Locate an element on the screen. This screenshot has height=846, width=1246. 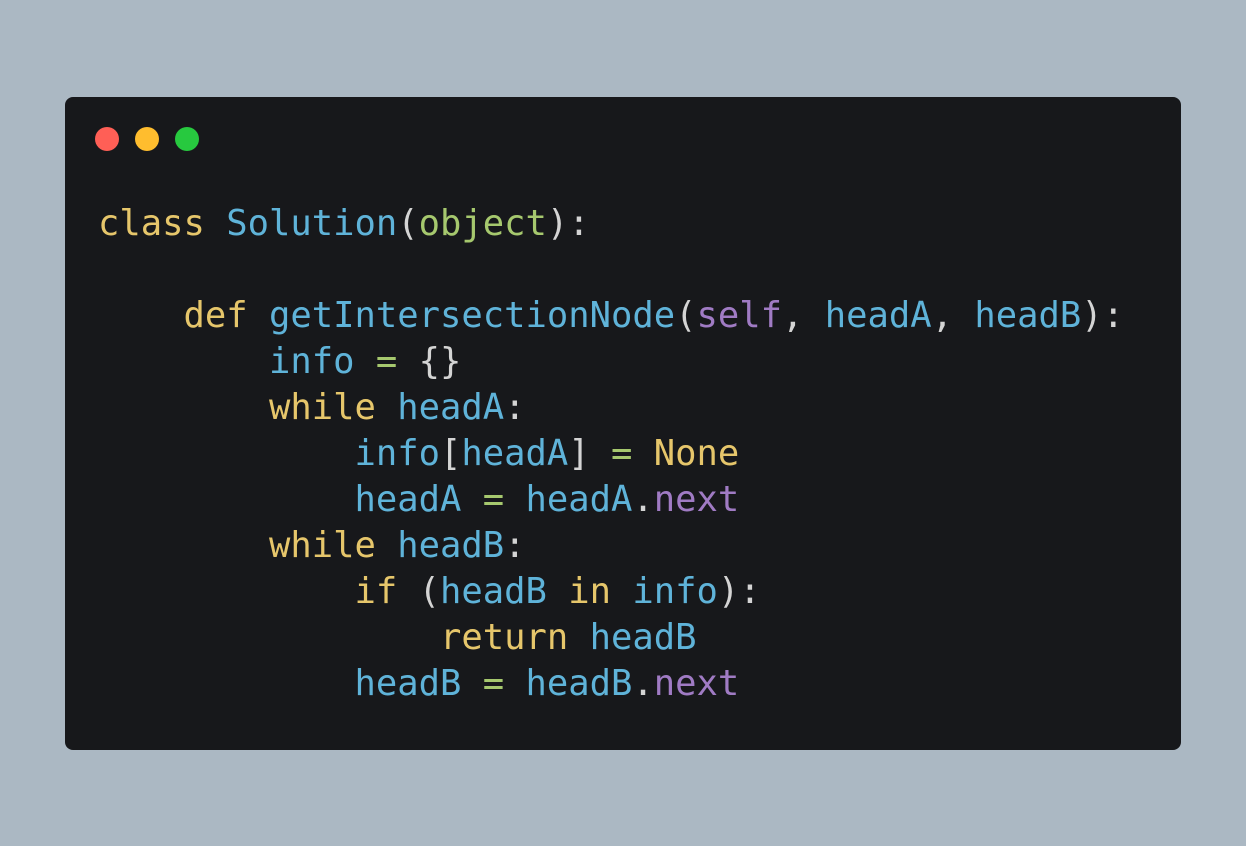
code-line: info = {} is located at coordinates (611, 362).